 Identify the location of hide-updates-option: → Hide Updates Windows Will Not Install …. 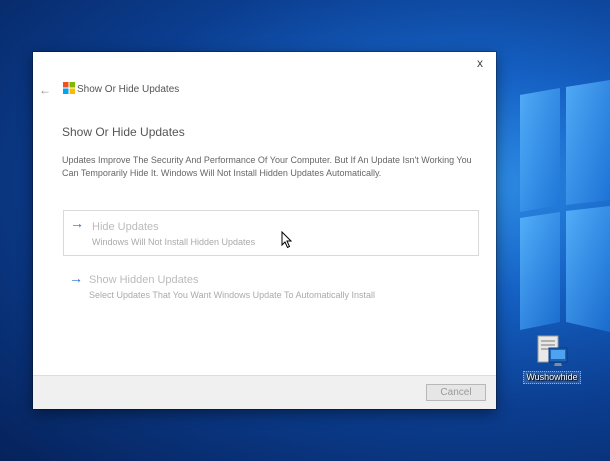
(271, 233).